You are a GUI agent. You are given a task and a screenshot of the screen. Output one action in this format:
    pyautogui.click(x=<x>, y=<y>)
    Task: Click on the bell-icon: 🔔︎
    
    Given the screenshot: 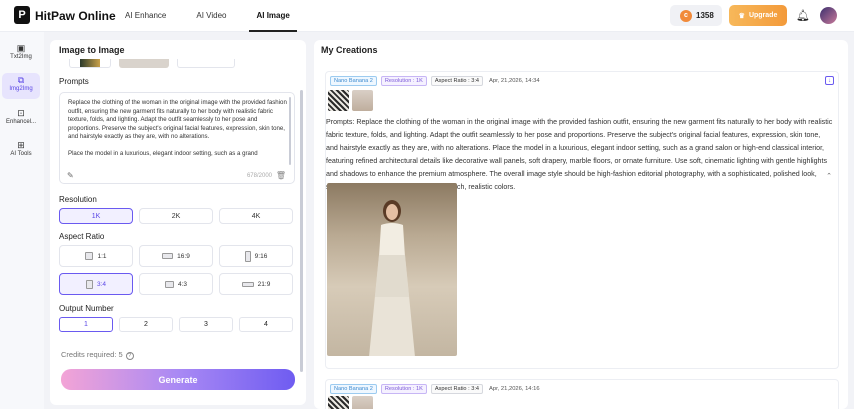 What is the action you would take?
    pyautogui.click(x=803, y=16)
    